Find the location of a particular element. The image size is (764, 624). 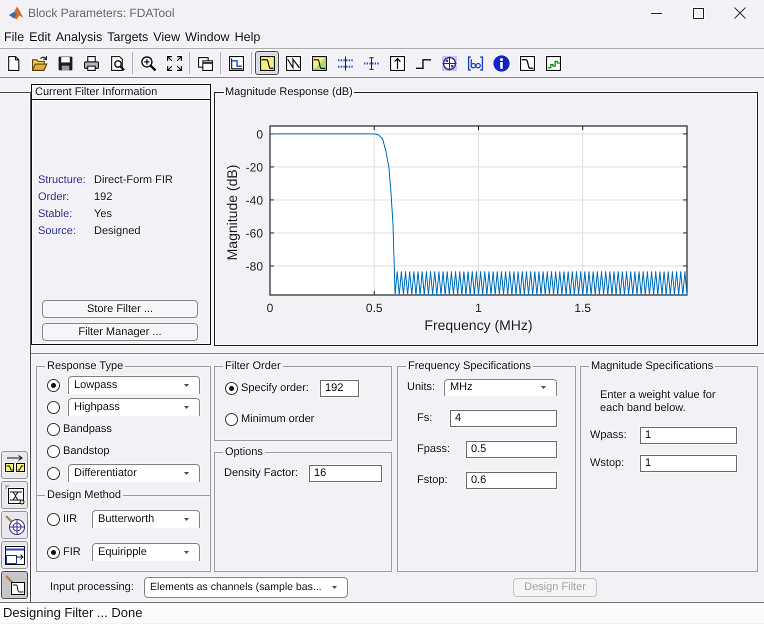

panel-header: Current Filter Information is located at coordinates (121, 92).